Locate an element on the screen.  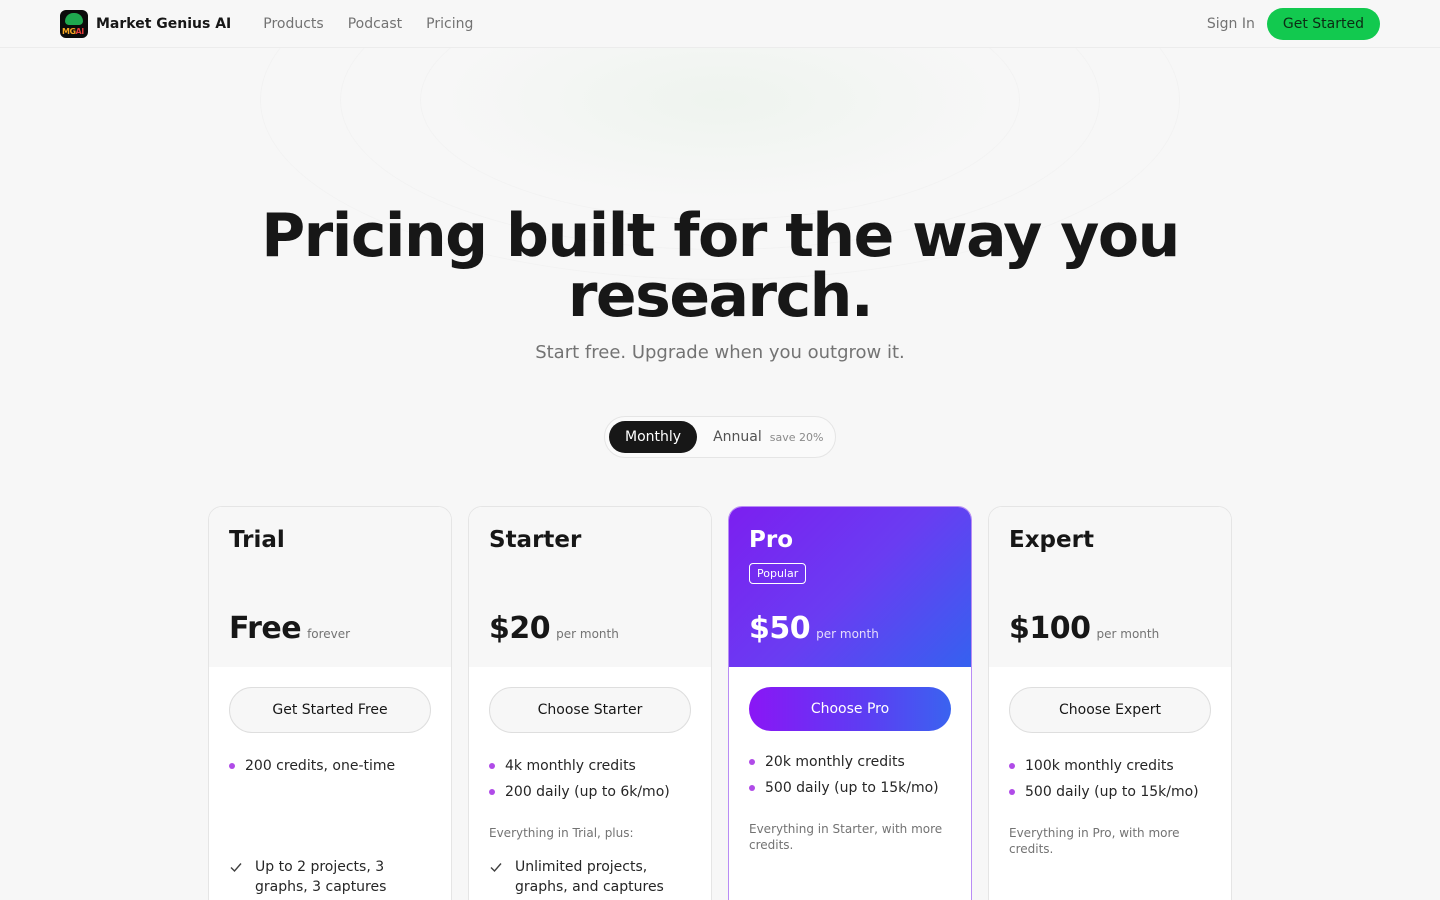
plan-inherits-note: Everything in Pro, with more credits. is located at coordinates (1094, 841).